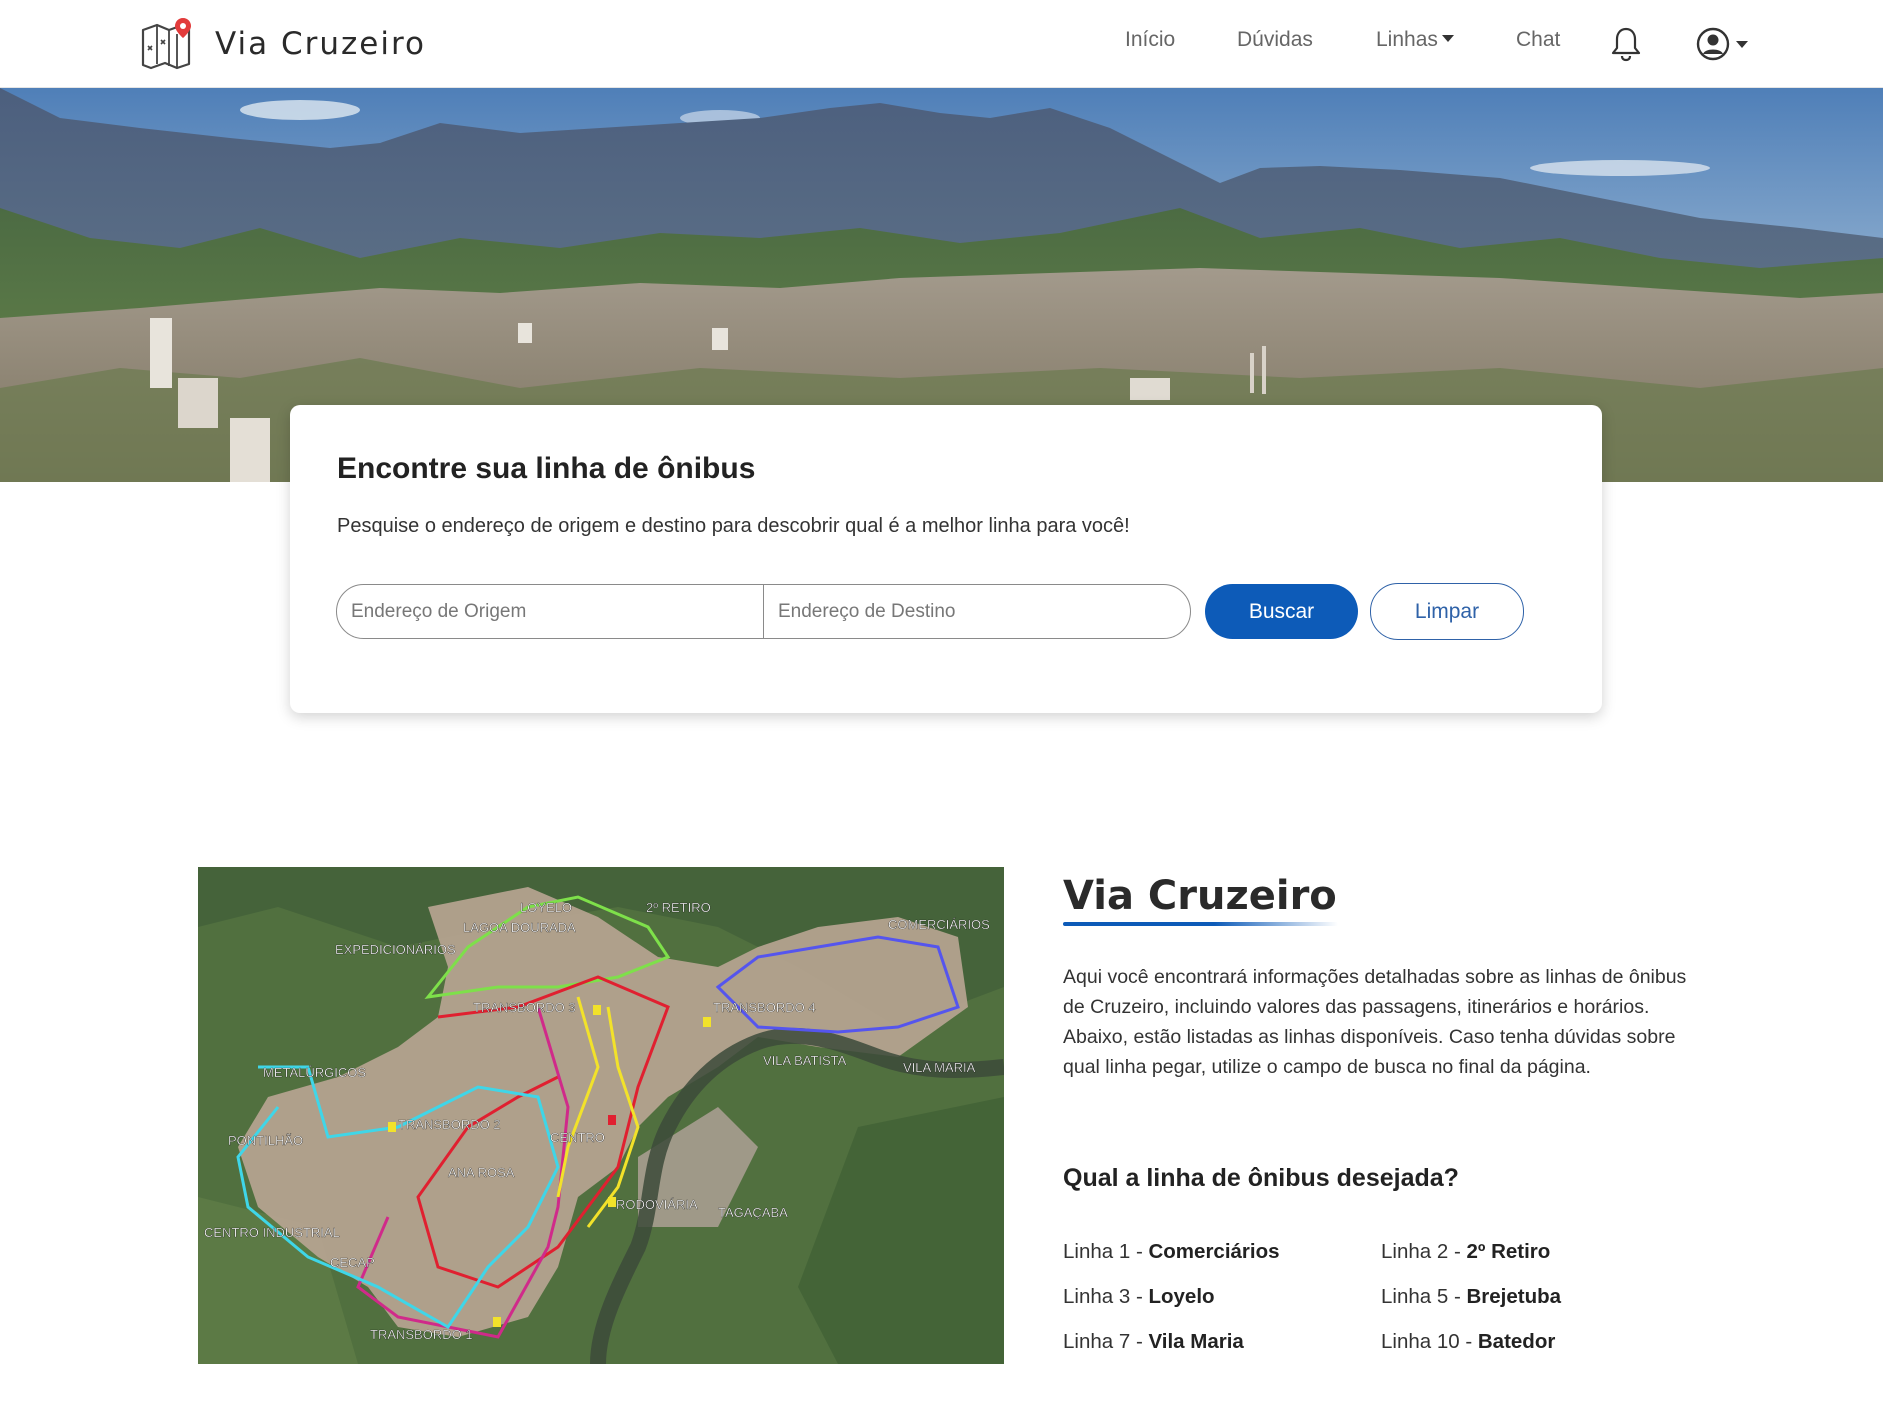 Image resolution: width=1883 pixels, height=1405 pixels. I want to click on title-underline, so click(1200, 924).